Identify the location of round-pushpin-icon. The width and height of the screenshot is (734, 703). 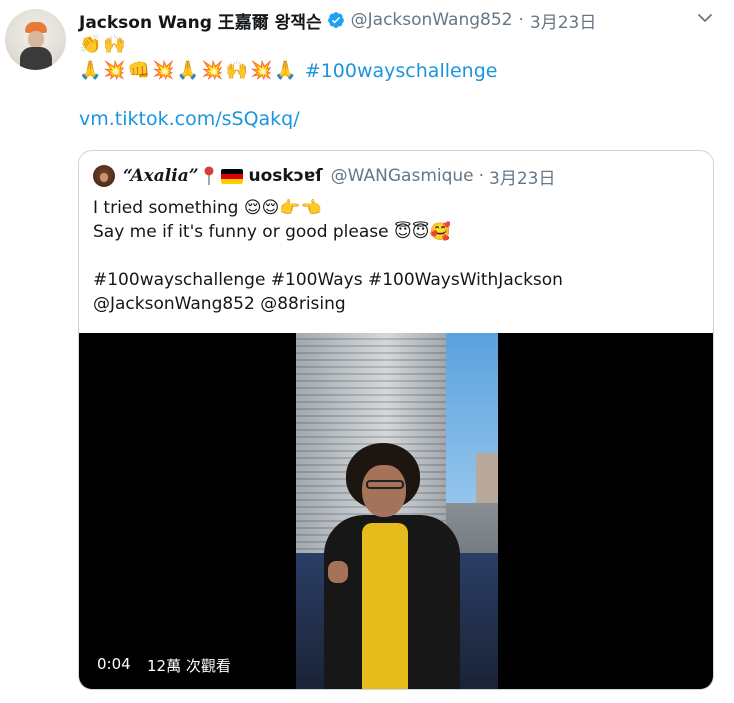
(208, 175).